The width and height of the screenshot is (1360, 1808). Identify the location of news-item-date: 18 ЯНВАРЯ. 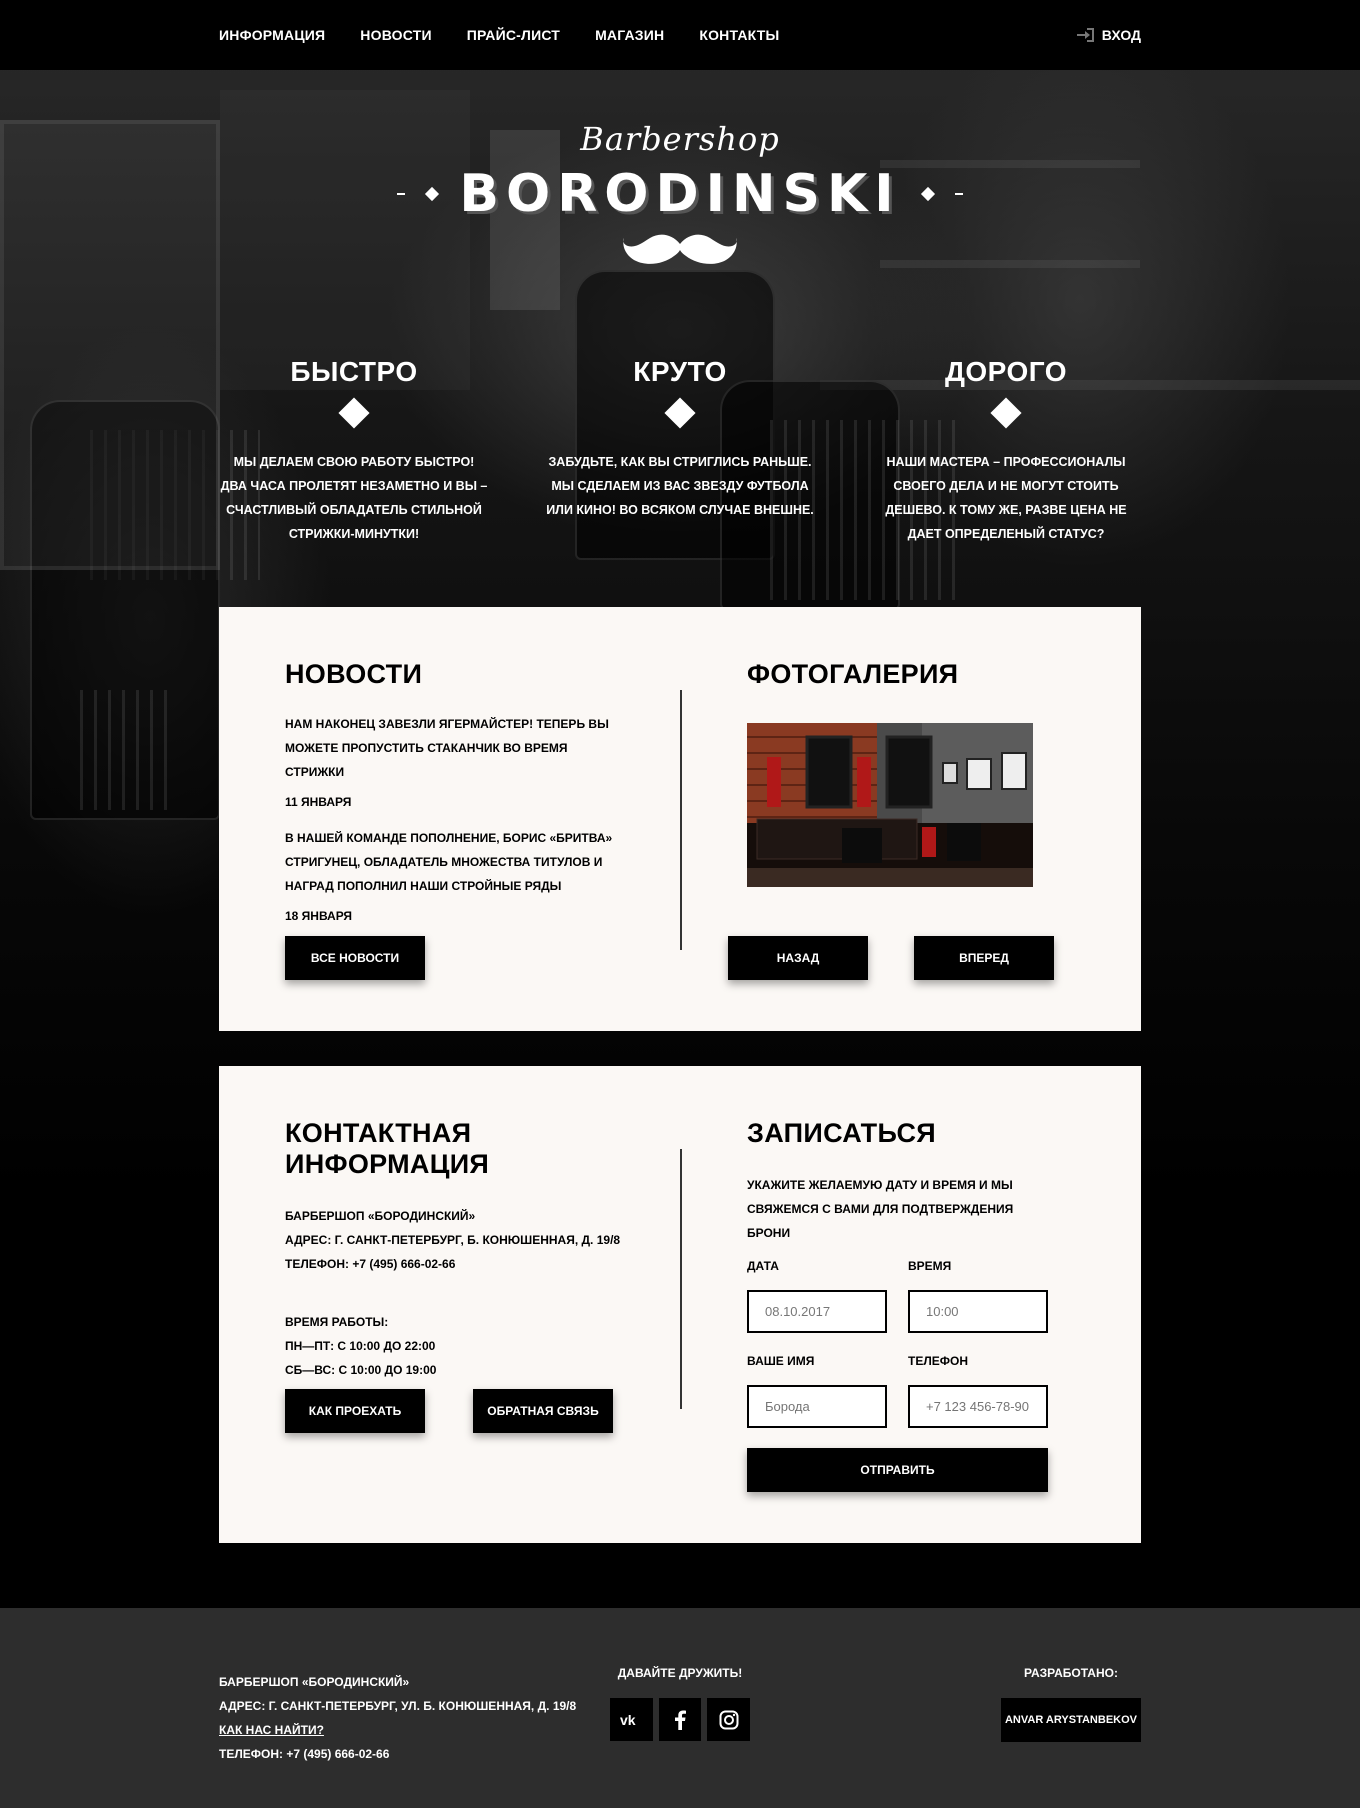
(319, 916).